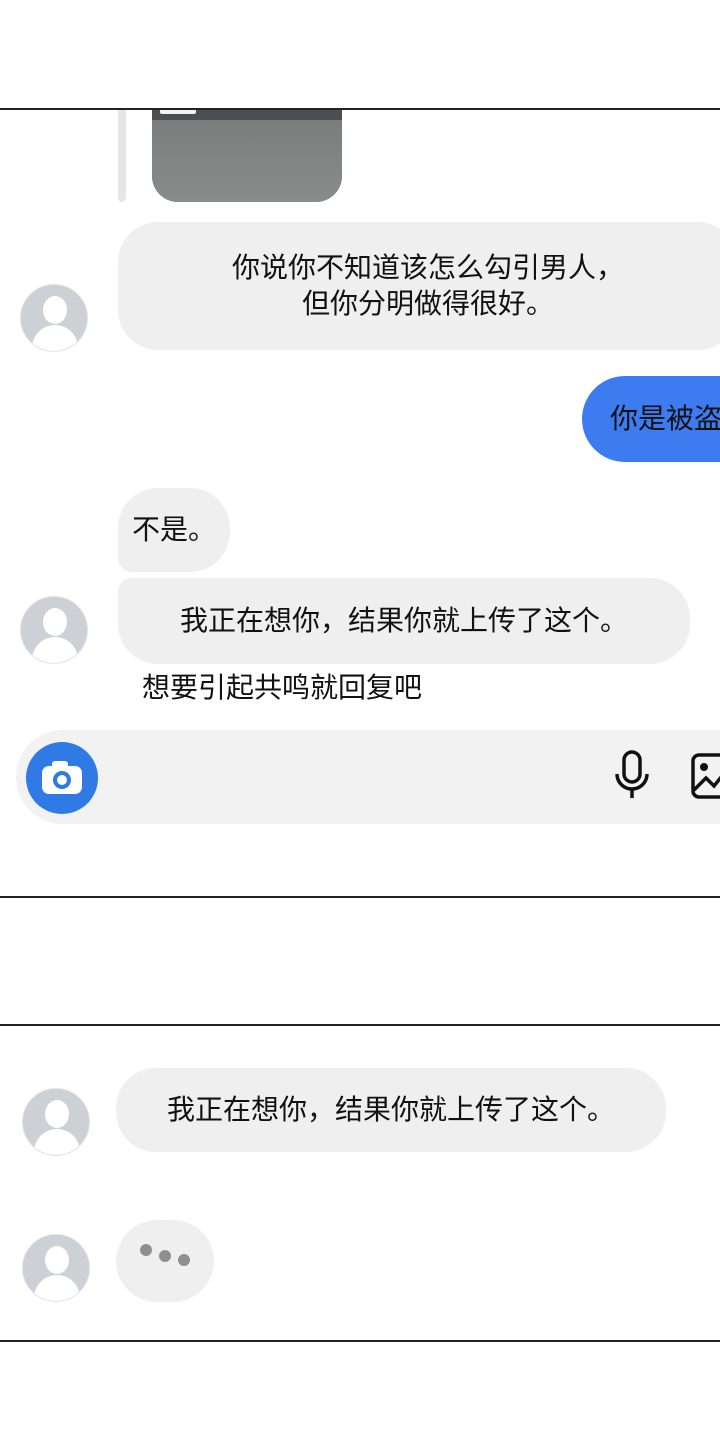  Describe the element at coordinates (165, 1261) in the screenshot. I see `typing-dots-icon` at that location.